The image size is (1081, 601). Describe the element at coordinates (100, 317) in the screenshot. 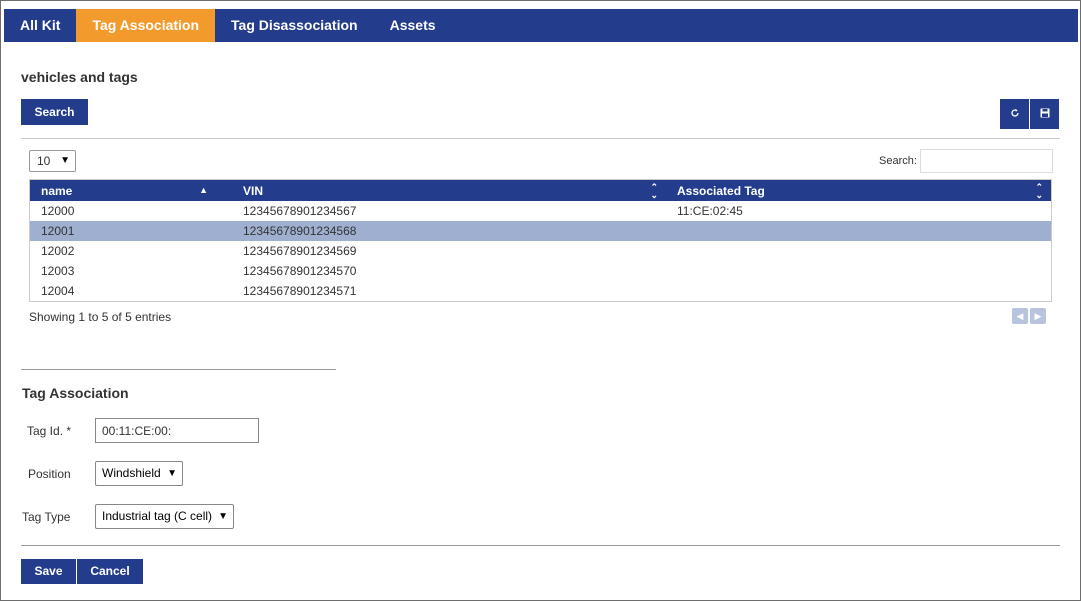

I see `table-info: Showing 1 to 5 of 5 entries` at that location.